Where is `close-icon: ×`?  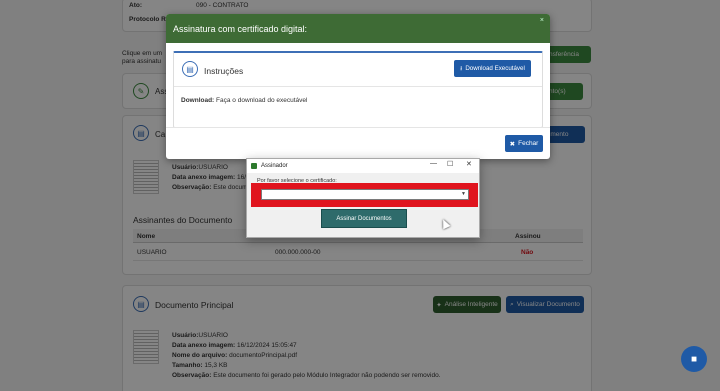
close-icon: × is located at coordinates (542, 20).